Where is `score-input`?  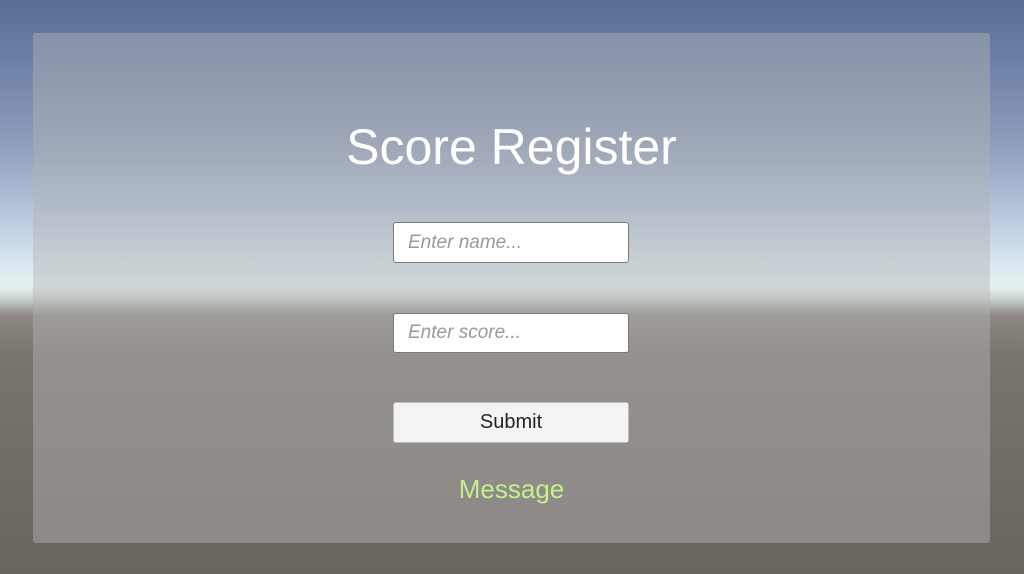
score-input is located at coordinates (511, 333).